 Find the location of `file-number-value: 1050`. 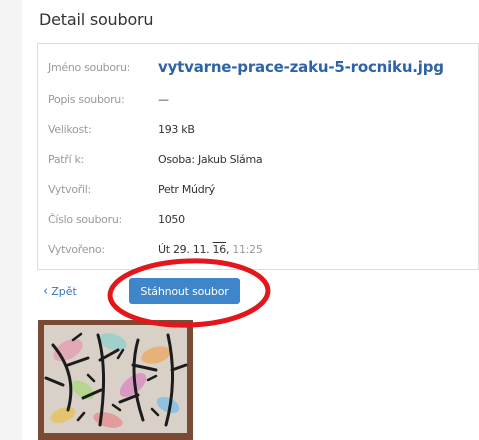

file-number-value: 1050 is located at coordinates (171, 219).